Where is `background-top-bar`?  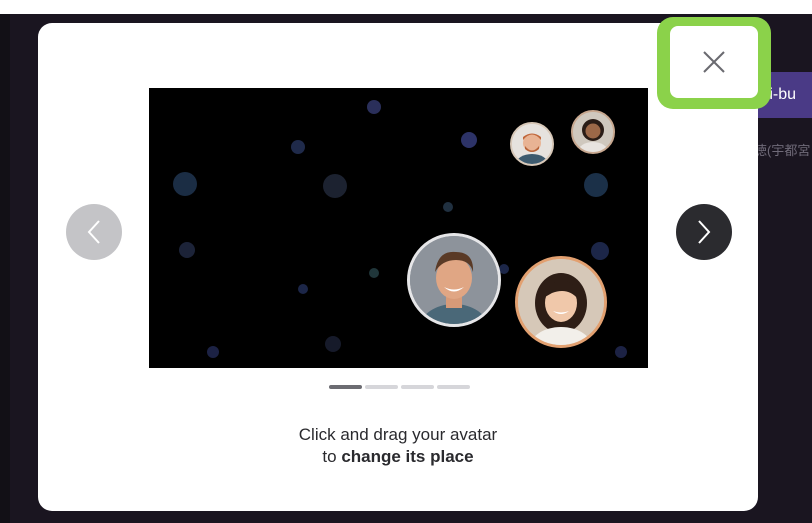
background-top-bar is located at coordinates (406, 7).